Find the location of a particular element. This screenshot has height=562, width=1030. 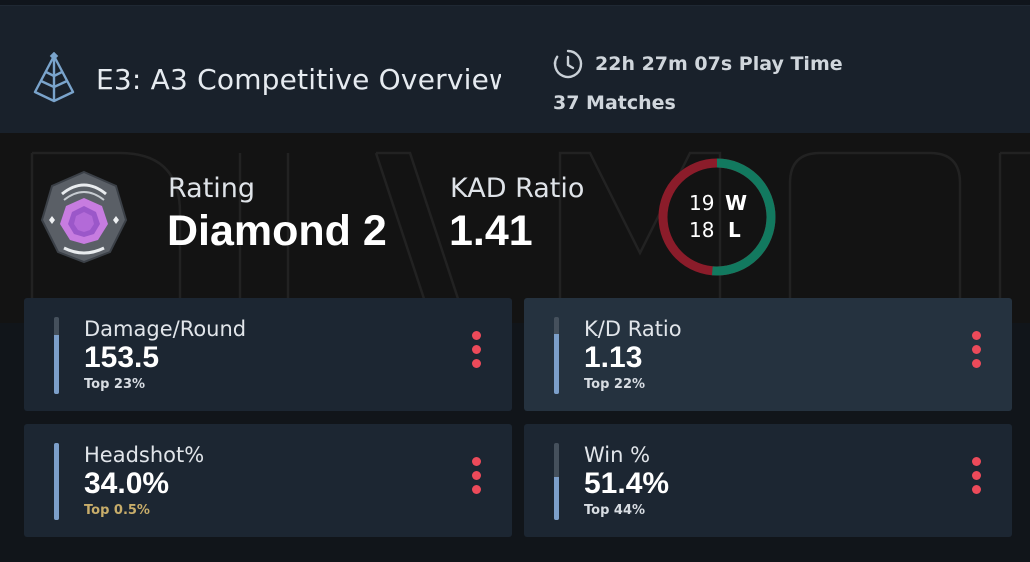

losses-count: 18 is located at coordinates (702, 230).